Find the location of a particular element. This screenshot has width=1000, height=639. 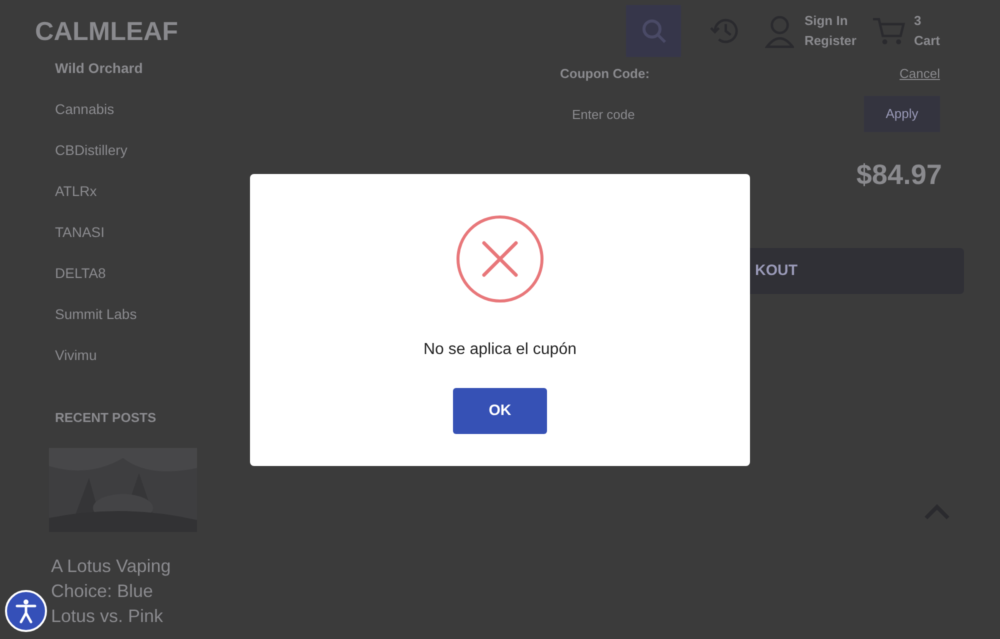

brand-link: DELTA8 is located at coordinates (152, 283).